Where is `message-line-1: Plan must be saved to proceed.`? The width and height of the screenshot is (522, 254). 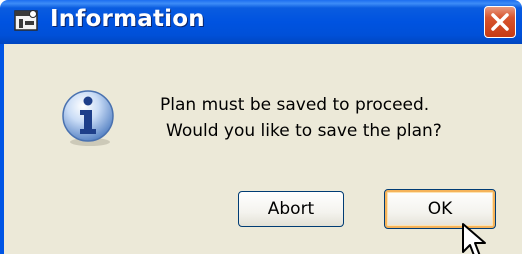 message-line-1: Plan must be saved to proceed. is located at coordinates (295, 105).